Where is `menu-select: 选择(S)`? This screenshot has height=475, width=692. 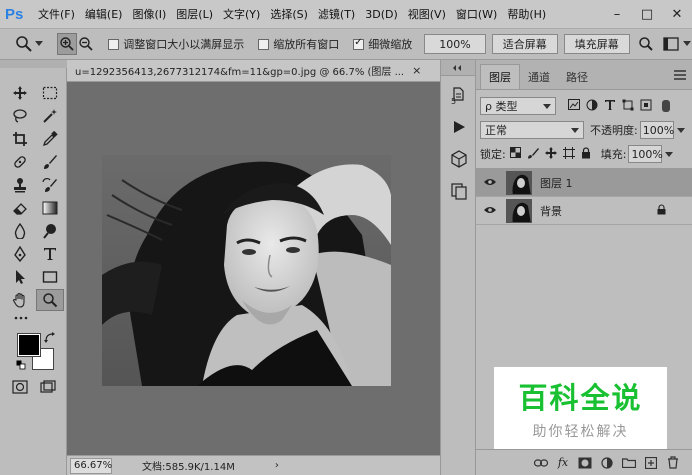
menu-select: 选择(S) is located at coordinates (289, 14).